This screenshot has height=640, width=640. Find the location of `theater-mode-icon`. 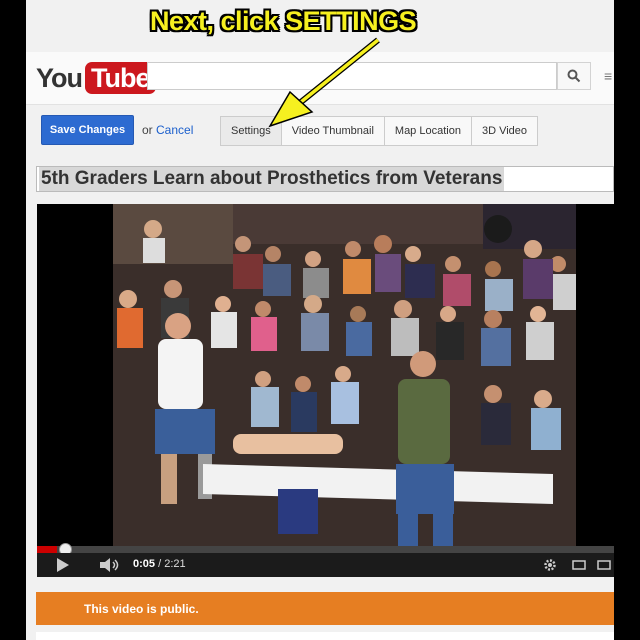

theater-mode-icon is located at coordinates (579, 565).